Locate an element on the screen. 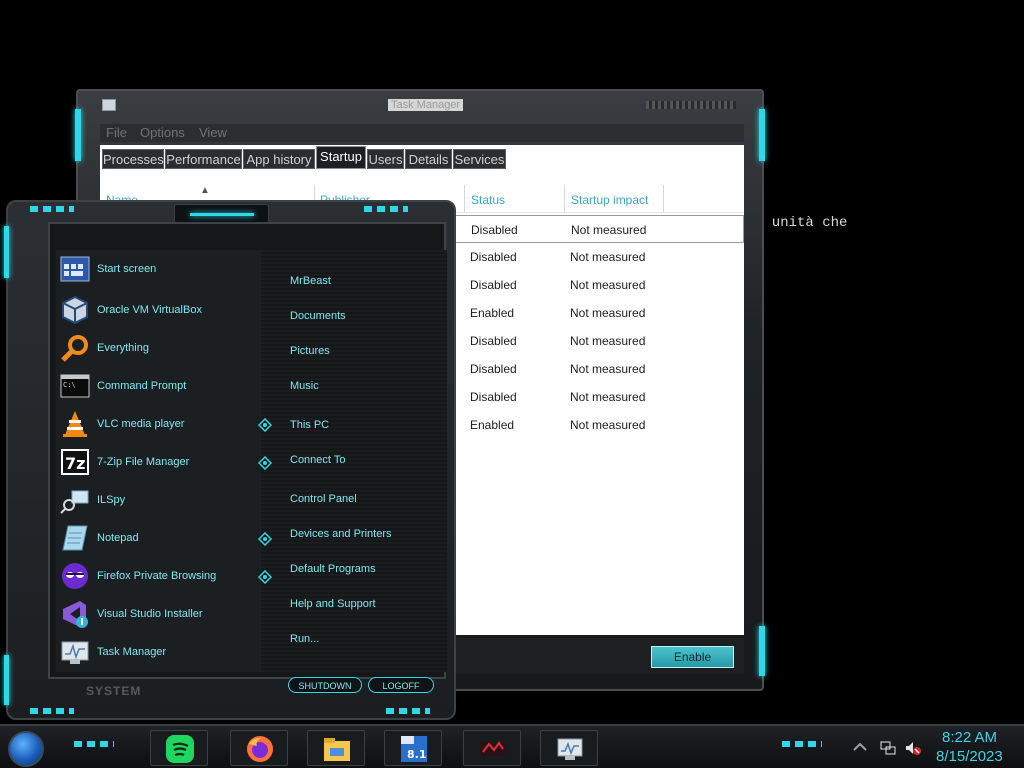 The image size is (1024, 768). taskbar-dots is located at coordinates (94, 744).